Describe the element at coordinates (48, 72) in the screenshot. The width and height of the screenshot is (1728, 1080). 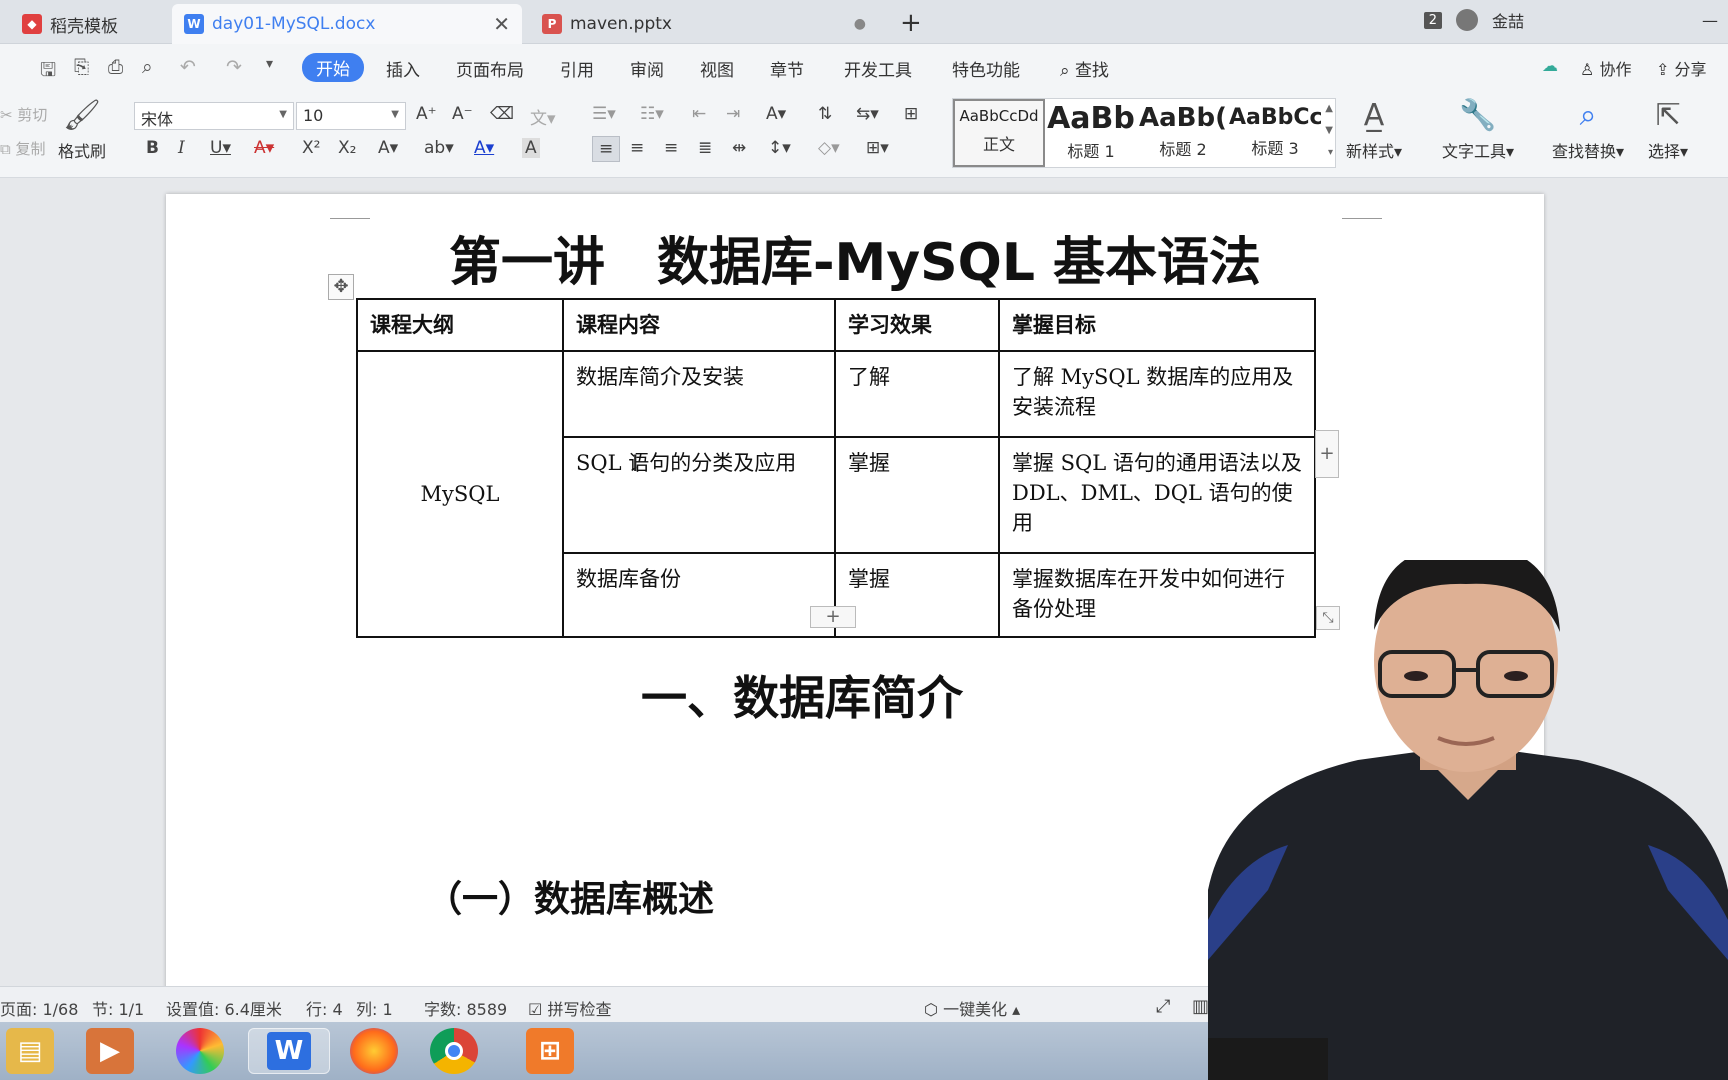
I see `save-icon: 🖫` at that location.